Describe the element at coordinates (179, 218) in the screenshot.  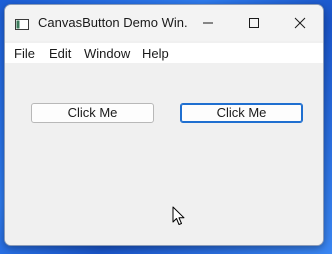
I see `mouse-cursor-icon` at that location.